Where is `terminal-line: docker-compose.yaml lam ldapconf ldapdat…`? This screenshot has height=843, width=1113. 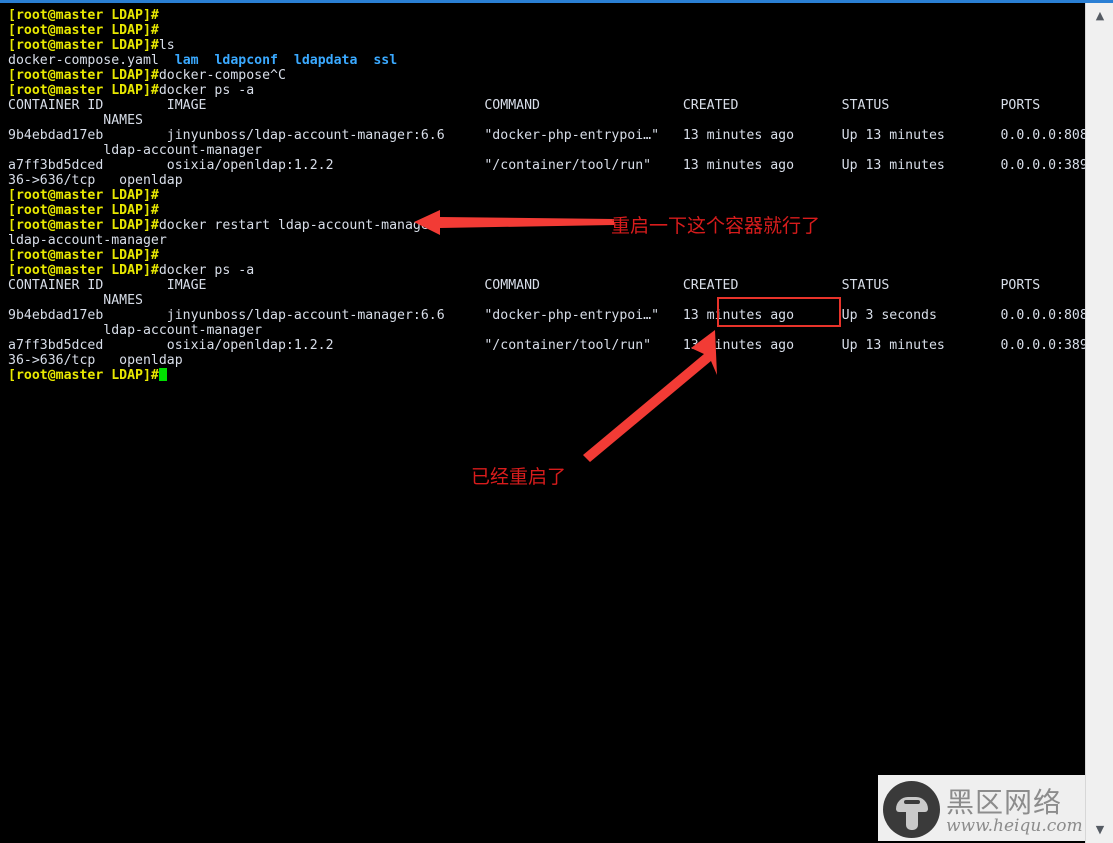 terminal-line: docker-compose.yaml lam ldapconf ldapdat… is located at coordinates (202, 60).